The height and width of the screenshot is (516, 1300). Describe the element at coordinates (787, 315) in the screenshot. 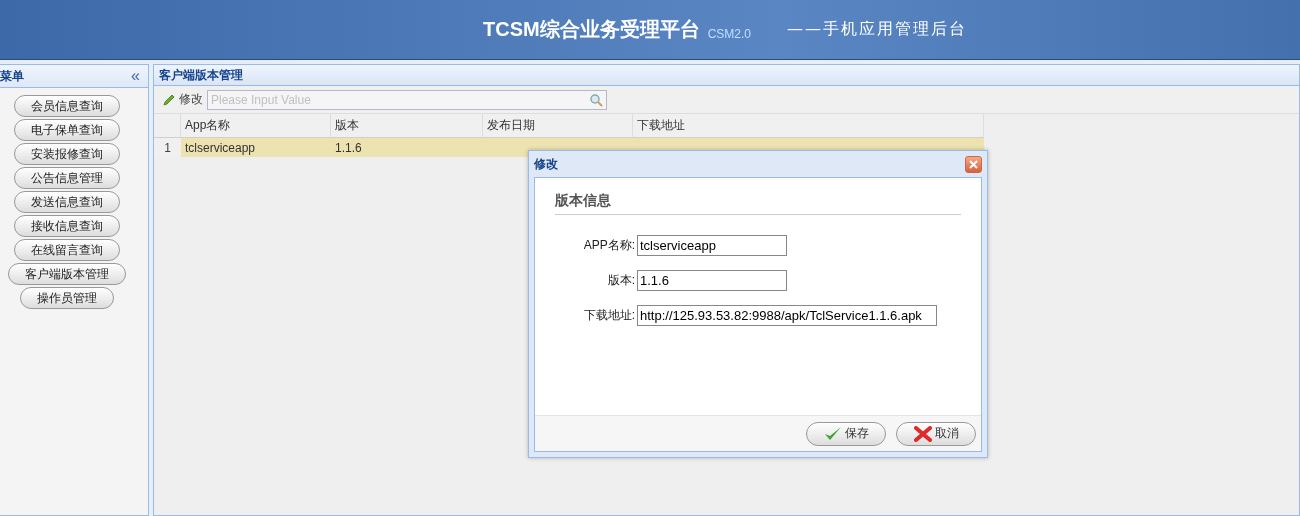

I see `input-field: http://125.93.53.82:9988/apk/TclService1.1.6.apk` at that location.